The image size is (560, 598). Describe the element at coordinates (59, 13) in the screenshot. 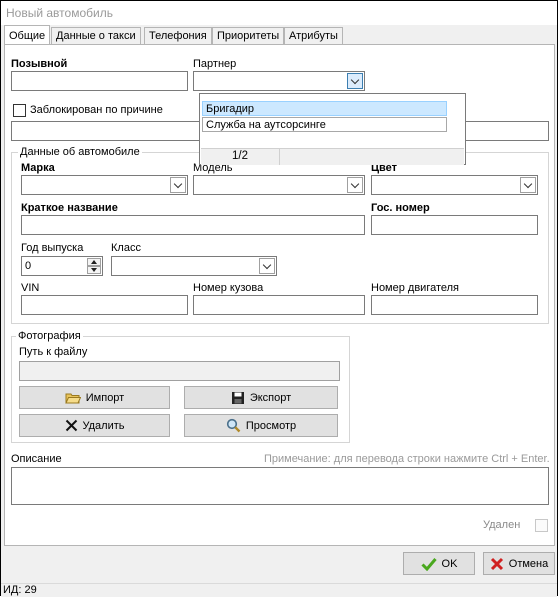

I see `window-title: Новый автомобиль` at that location.